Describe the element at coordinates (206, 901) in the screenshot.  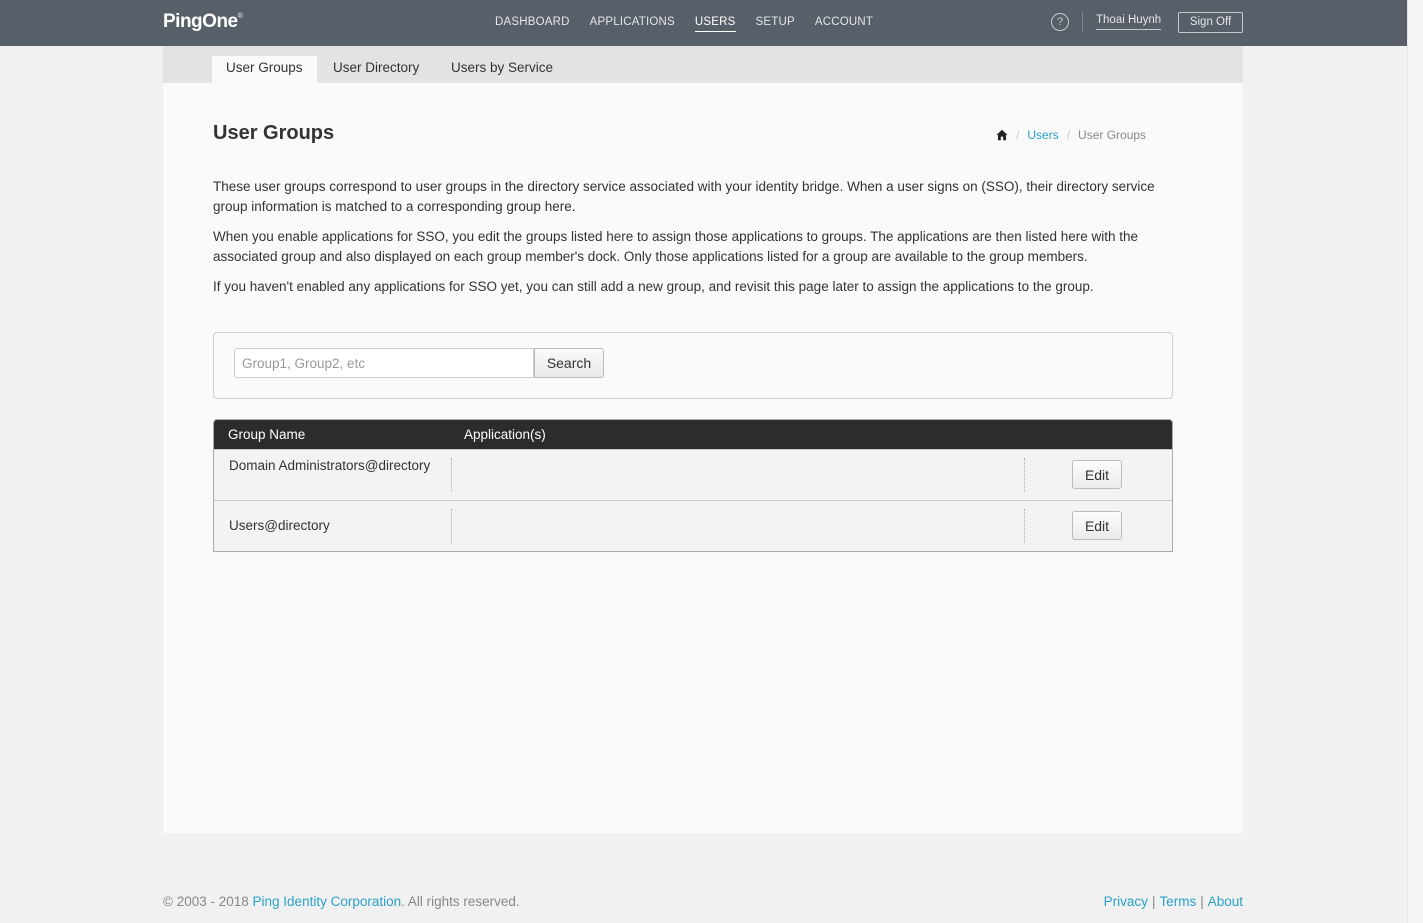
I see `copyright-text: © 2003 - 2018` at that location.